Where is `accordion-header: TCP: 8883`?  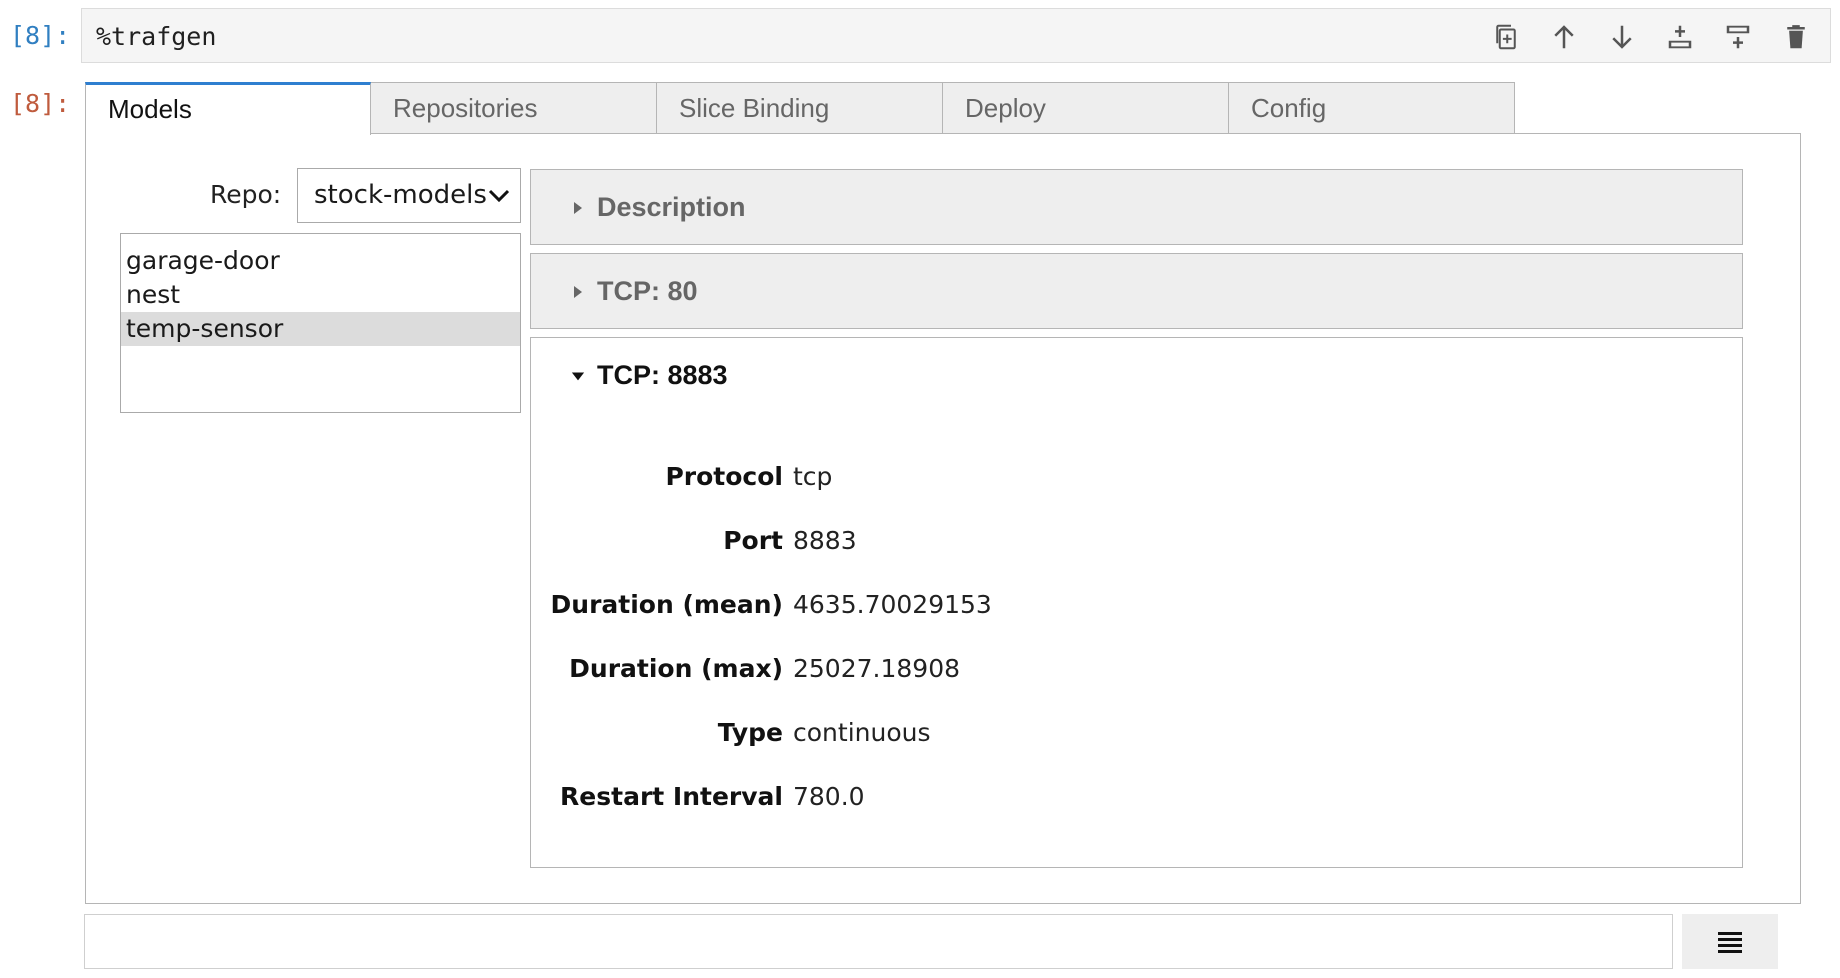 accordion-header: TCP: 8883 is located at coordinates (649, 375).